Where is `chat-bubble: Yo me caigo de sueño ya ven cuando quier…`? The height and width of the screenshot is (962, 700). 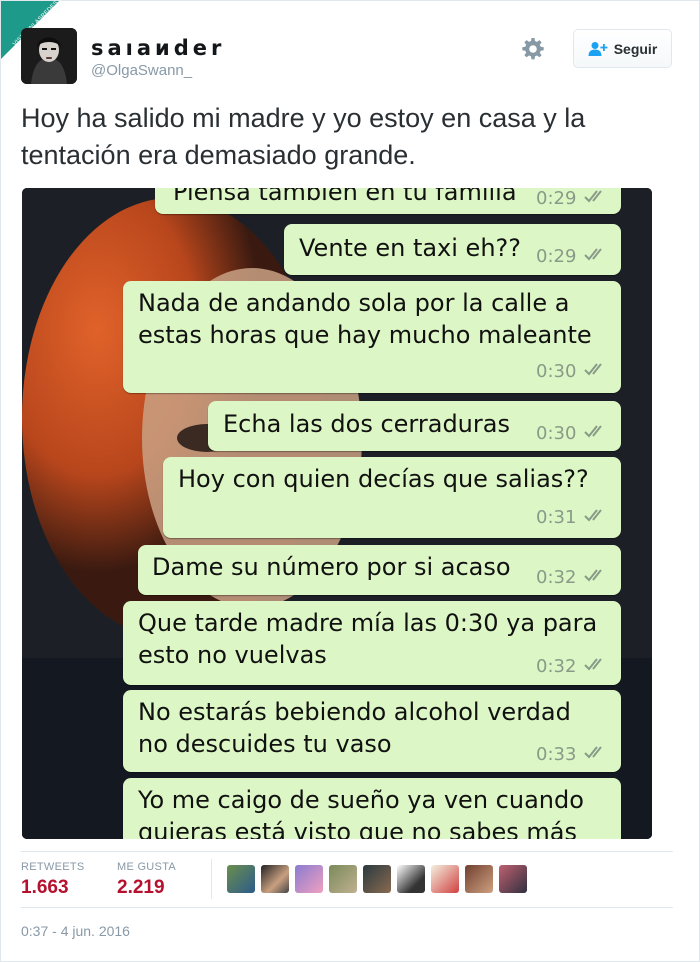
chat-bubble: Yo me caigo de sueño ya ven cuando quier… is located at coordinates (372, 808).